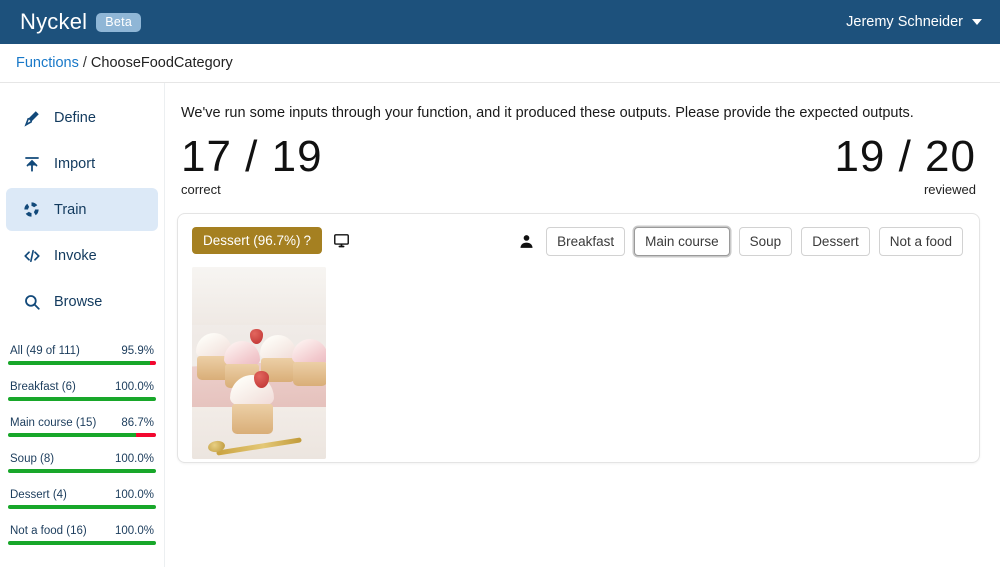 The image size is (1000, 567). I want to click on stat-percent: 95.9%, so click(137, 351).